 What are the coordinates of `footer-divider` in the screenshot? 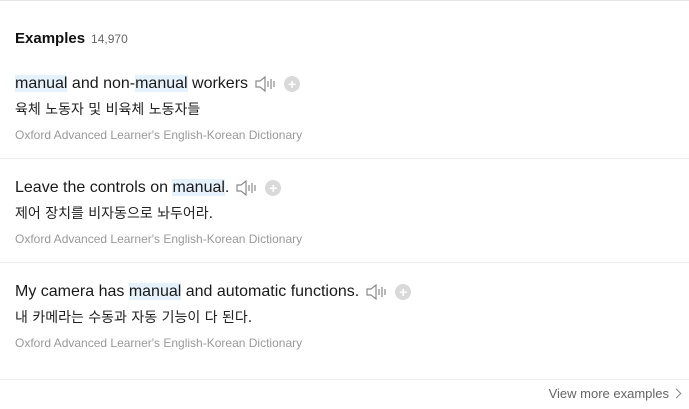 It's located at (344, 379).